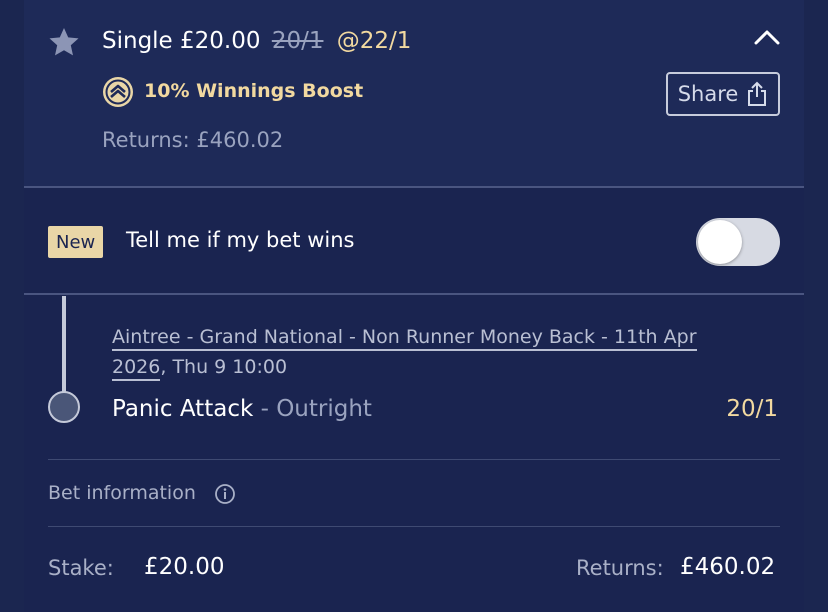 Image resolution: width=828 pixels, height=612 pixels. I want to click on left-gutter, so click(12, 306).